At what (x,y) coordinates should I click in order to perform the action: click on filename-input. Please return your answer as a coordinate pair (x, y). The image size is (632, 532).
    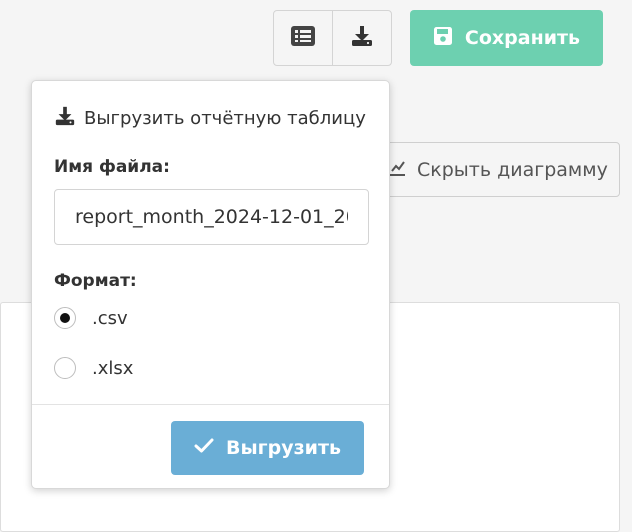
    Looking at the image, I should click on (211, 217).